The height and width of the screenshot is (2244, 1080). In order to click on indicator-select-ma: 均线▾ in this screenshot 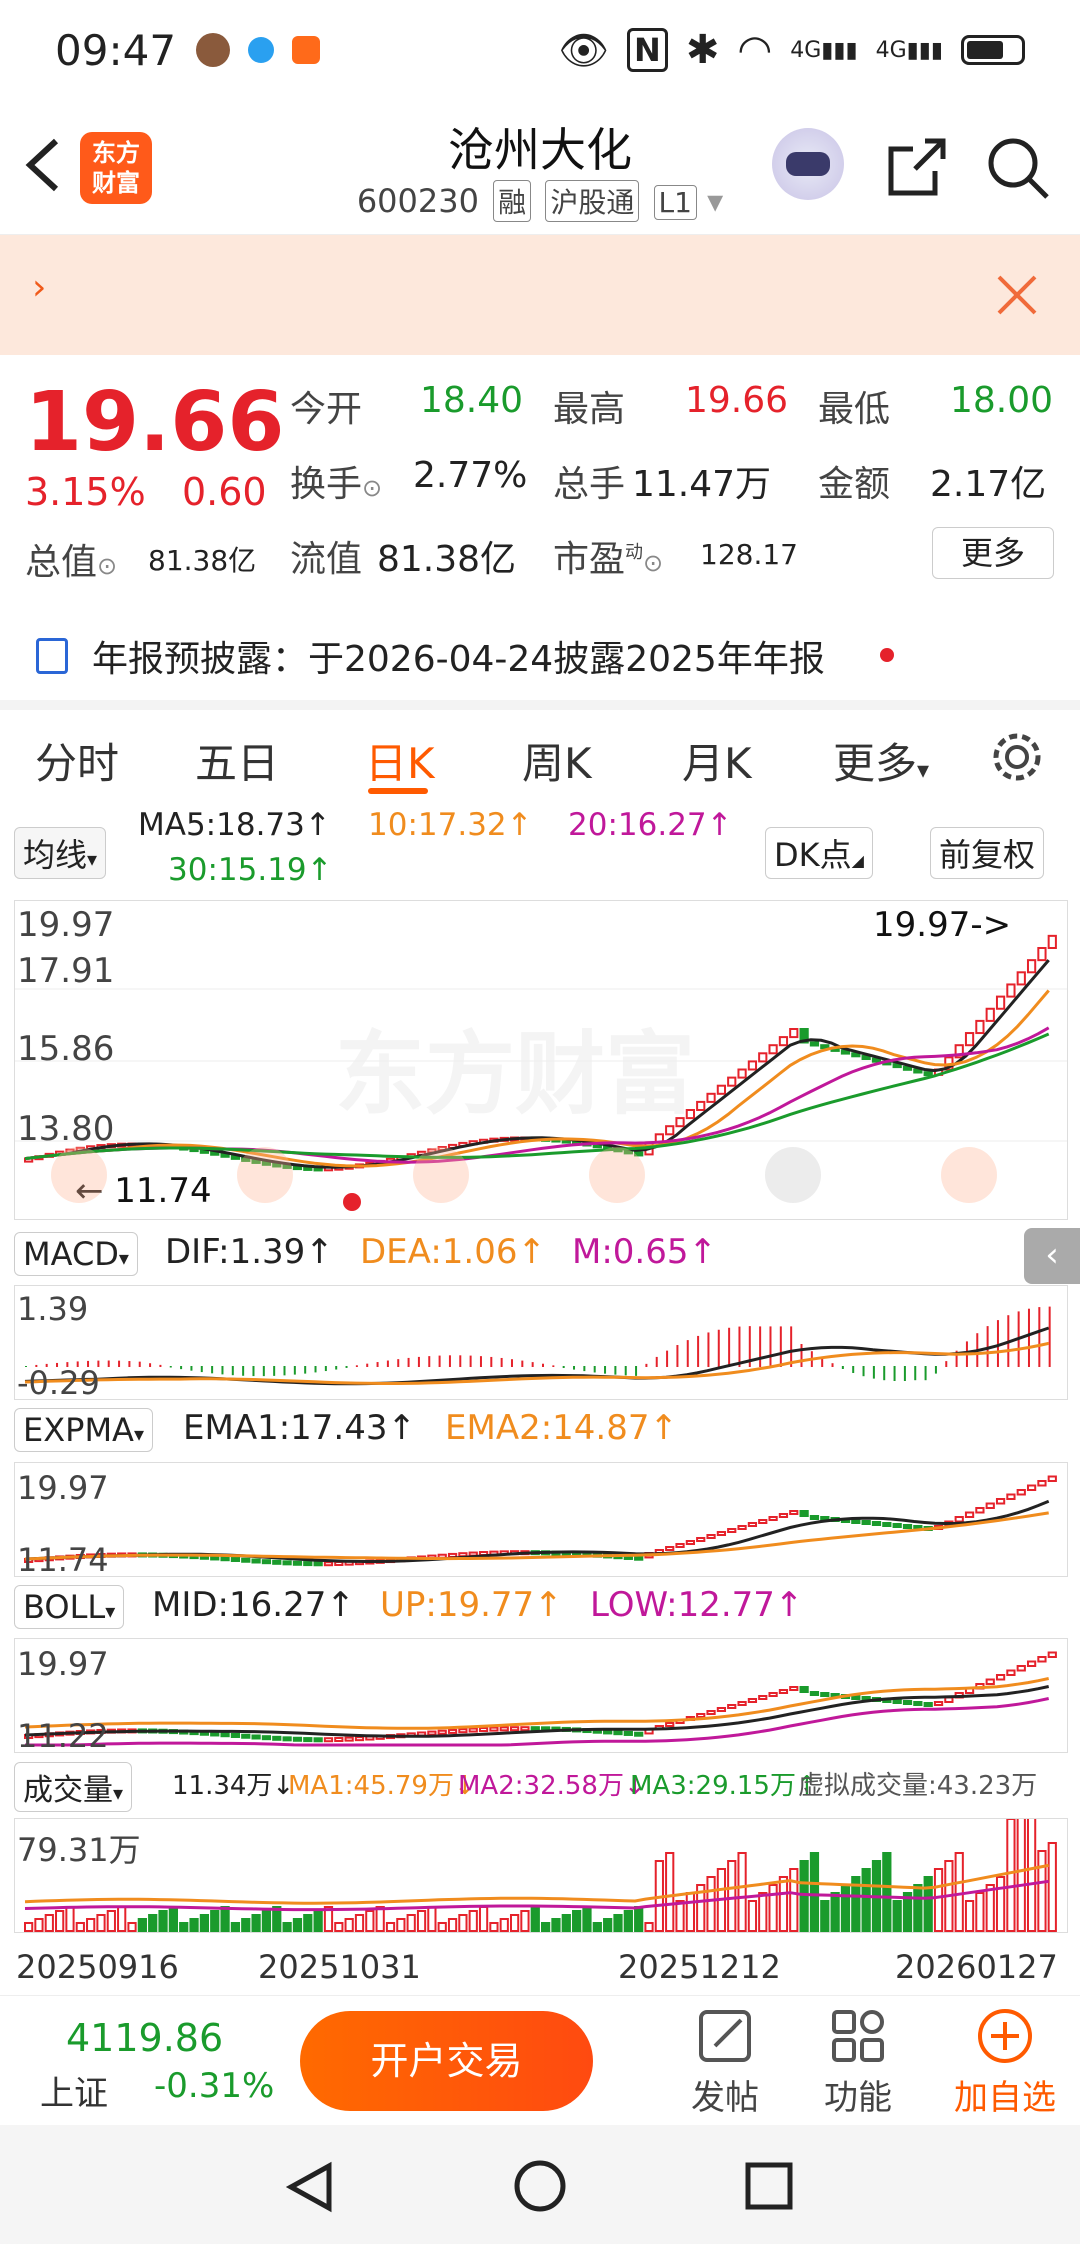, I will do `click(60, 853)`.